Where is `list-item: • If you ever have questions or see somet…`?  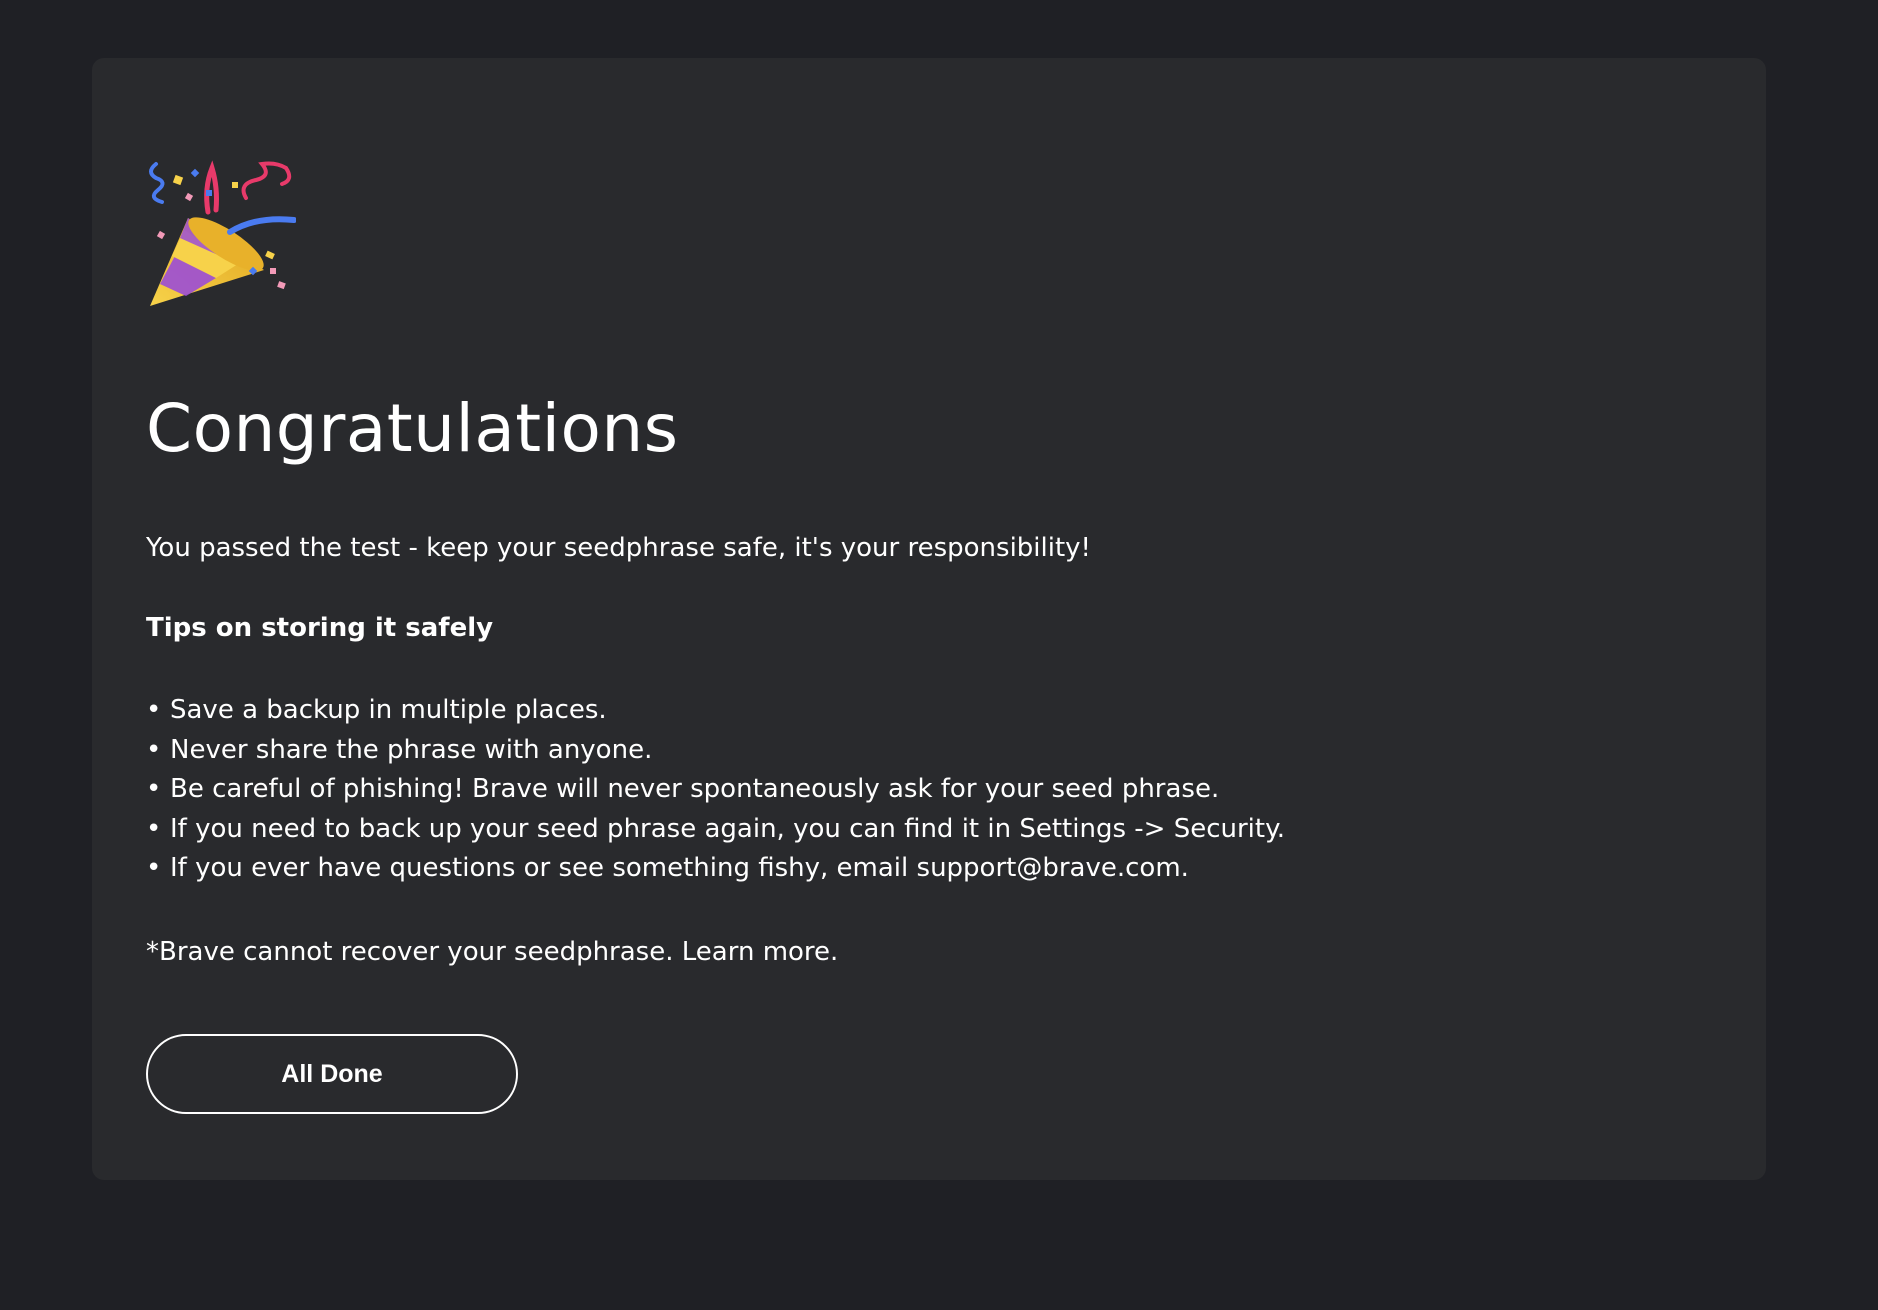
list-item: • If you ever have questions or see somet… is located at coordinates (715, 869).